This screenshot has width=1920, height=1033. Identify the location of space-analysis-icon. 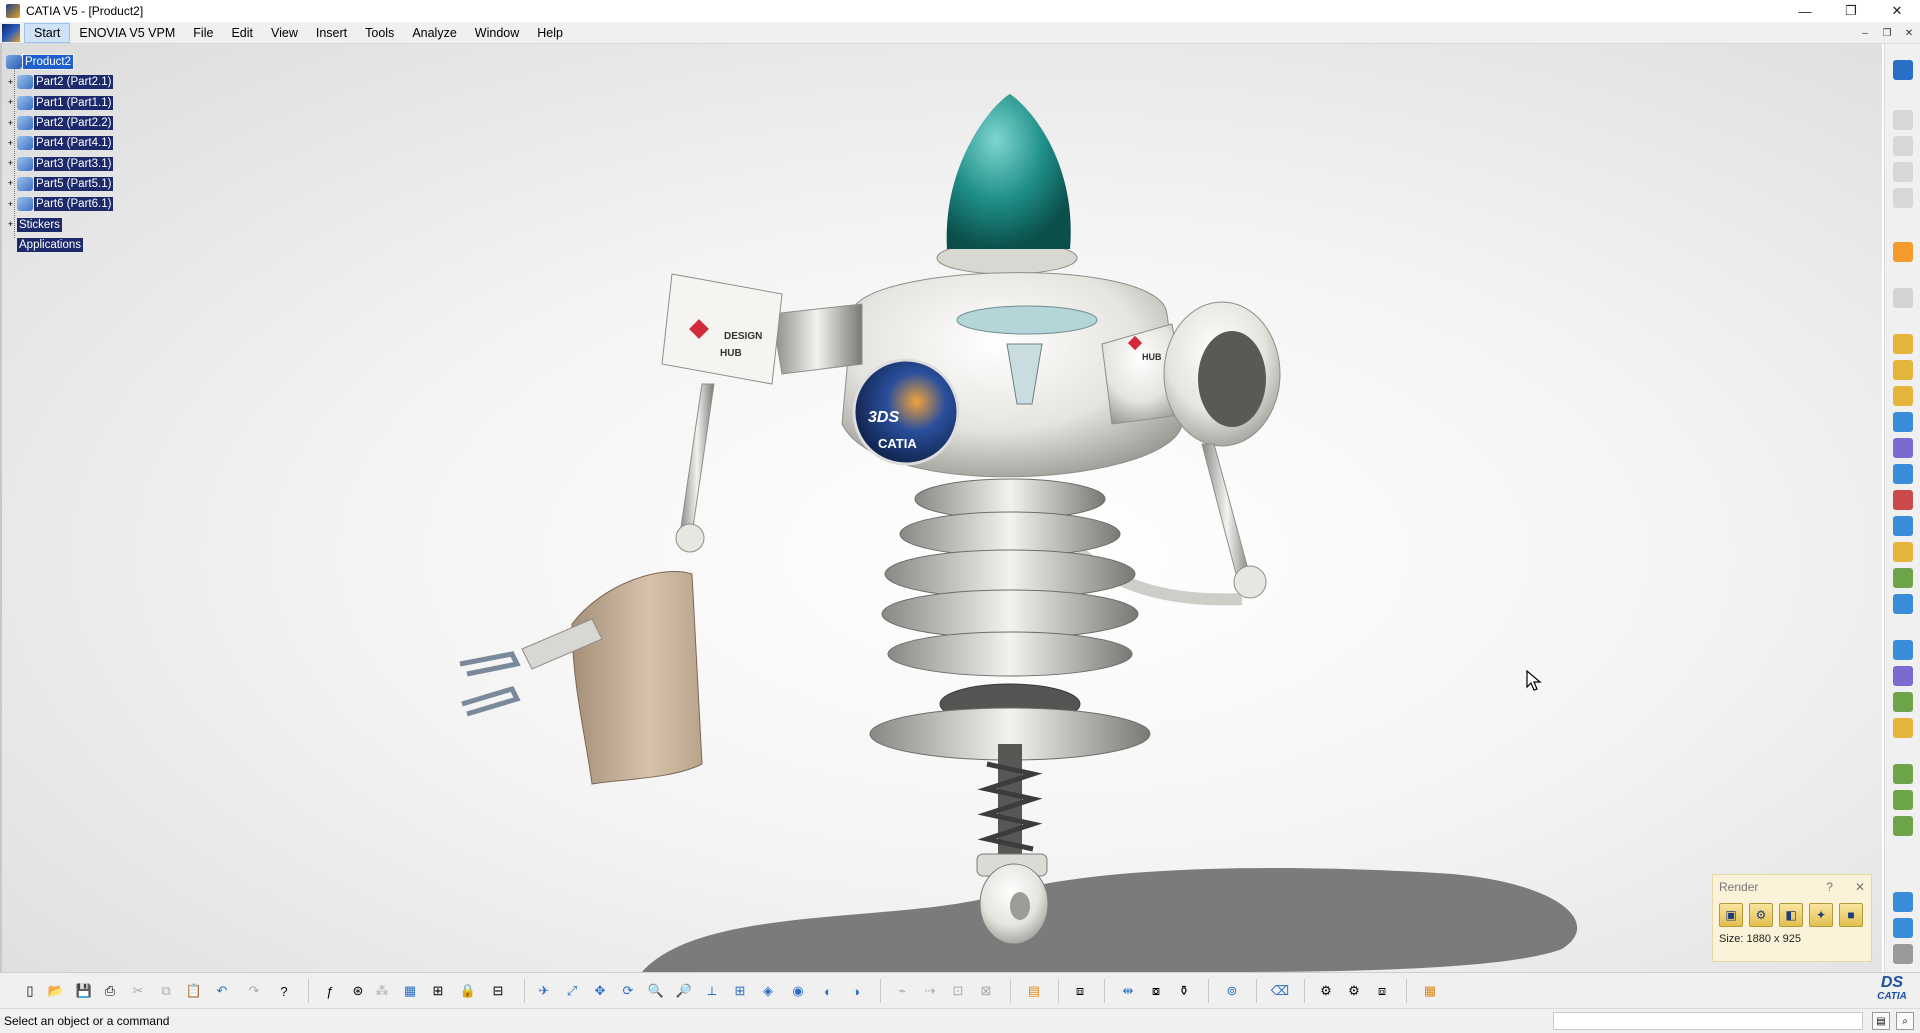
(1903, 650).